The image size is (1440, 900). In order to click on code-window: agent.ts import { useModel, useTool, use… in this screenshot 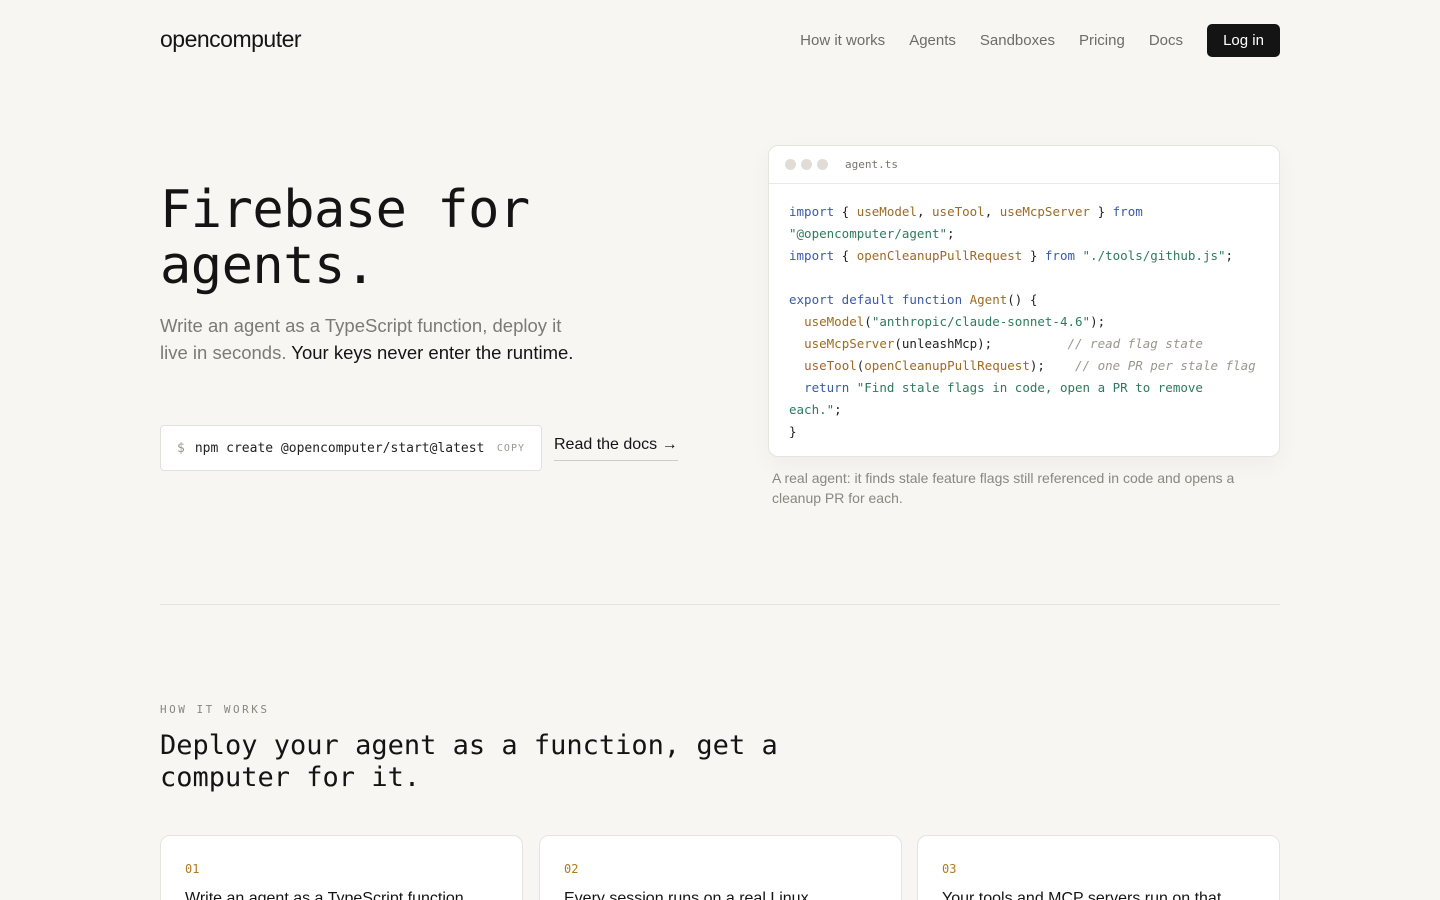, I will do `click(1024, 301)`.